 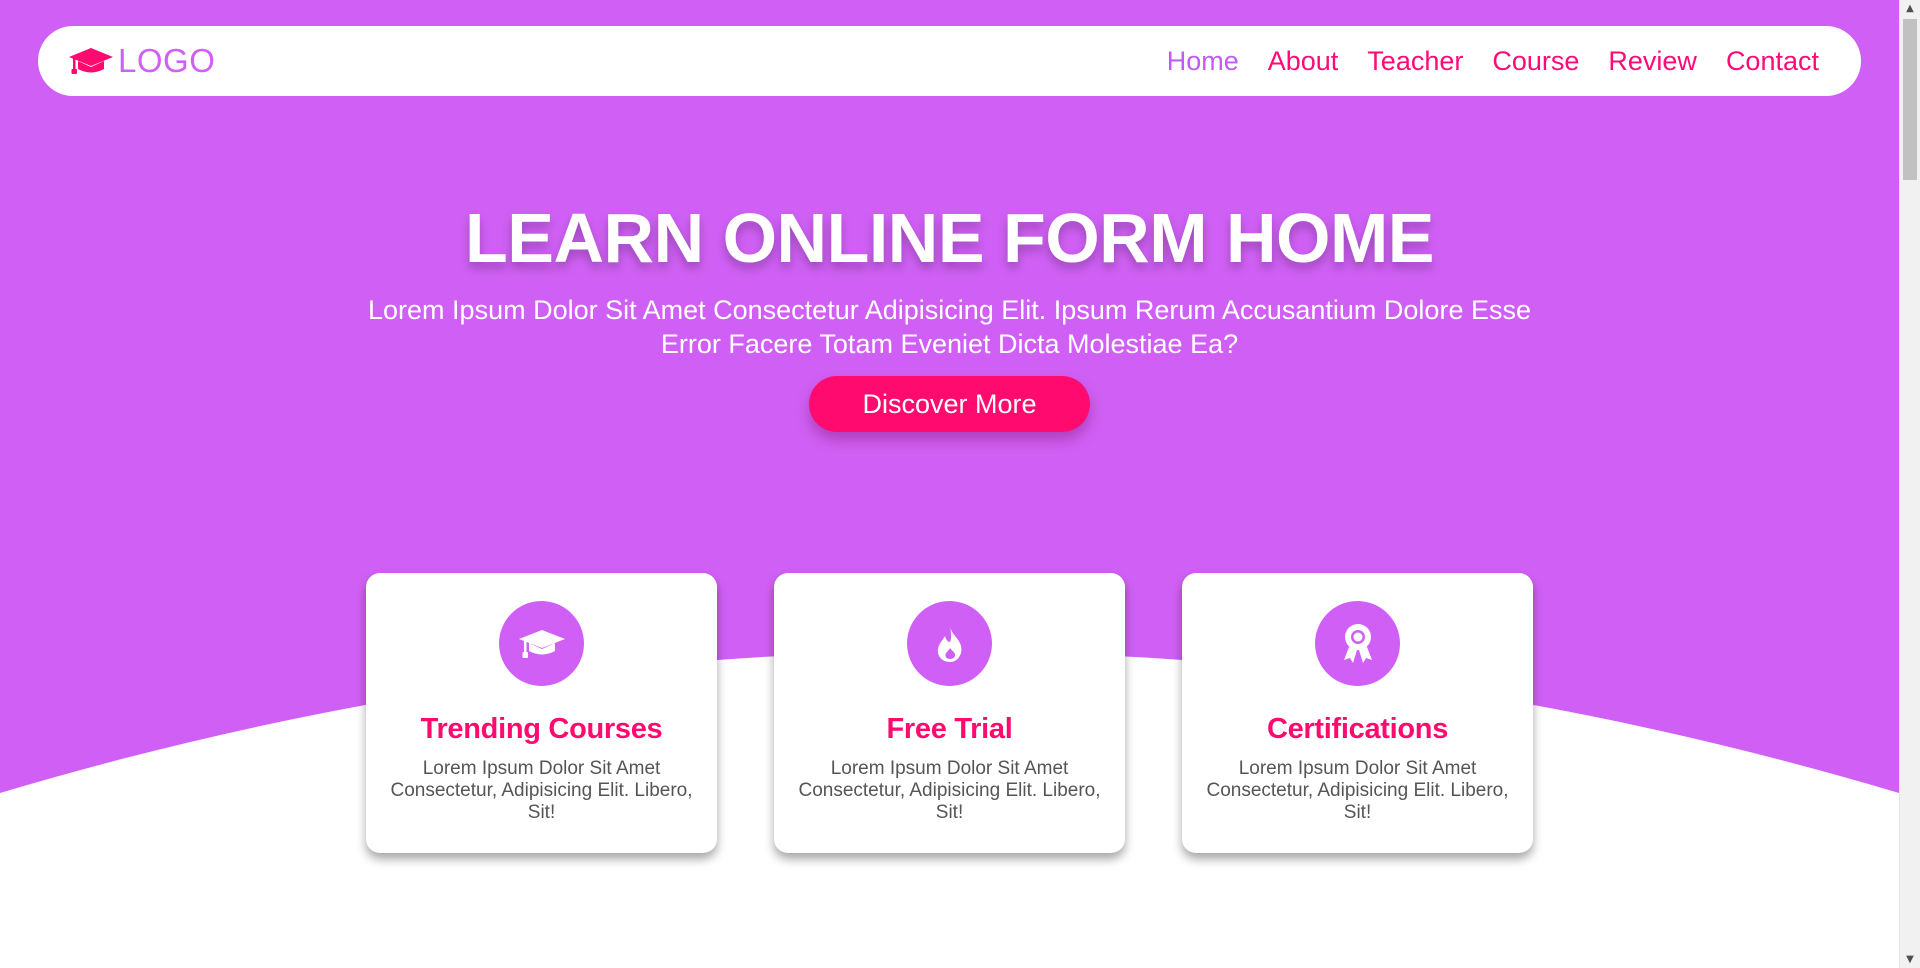 I want to click on scroll-up-arrow-icon: ▲, so click(x=1910, y=8).